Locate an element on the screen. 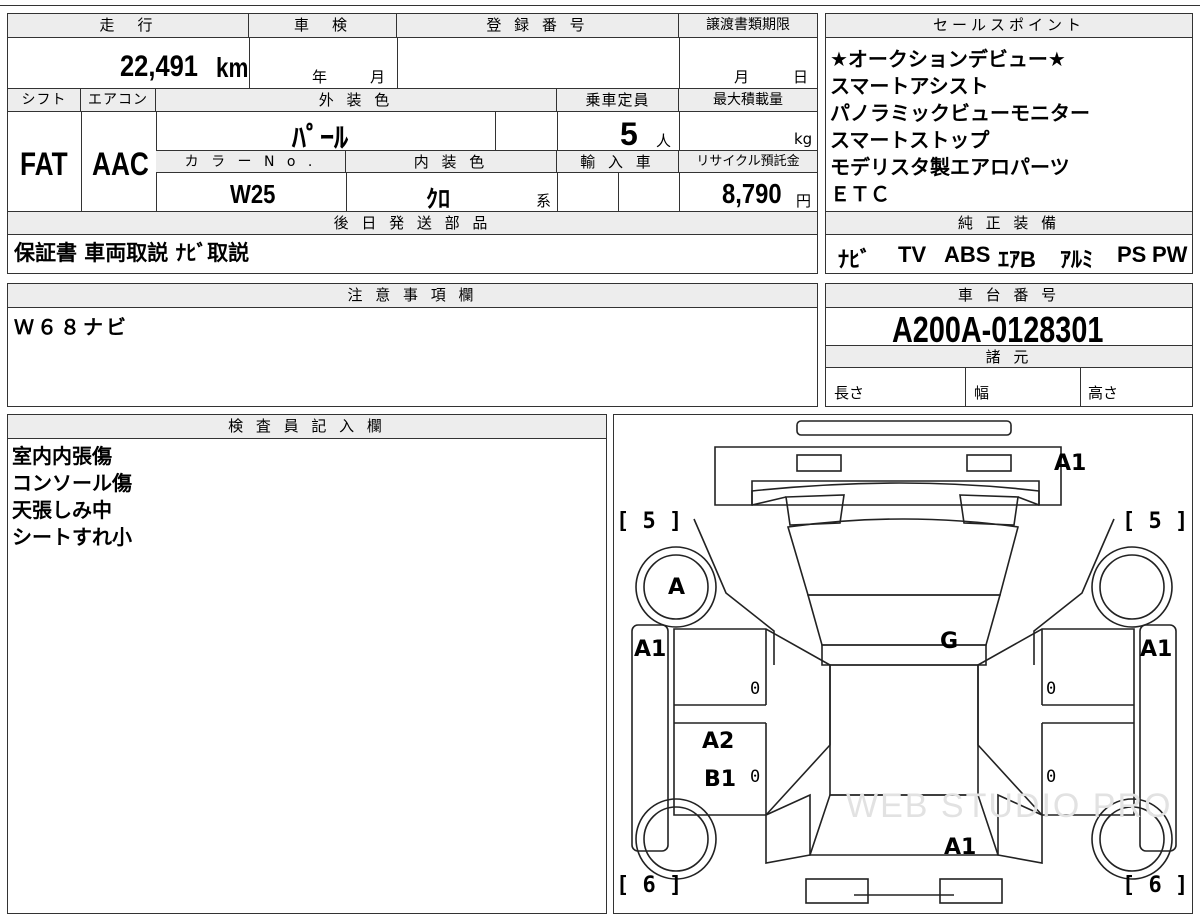 This screenshot has height=914, width=1200. equipment-item: ﾅﾋﾞ is located at coordinates (855, 259).